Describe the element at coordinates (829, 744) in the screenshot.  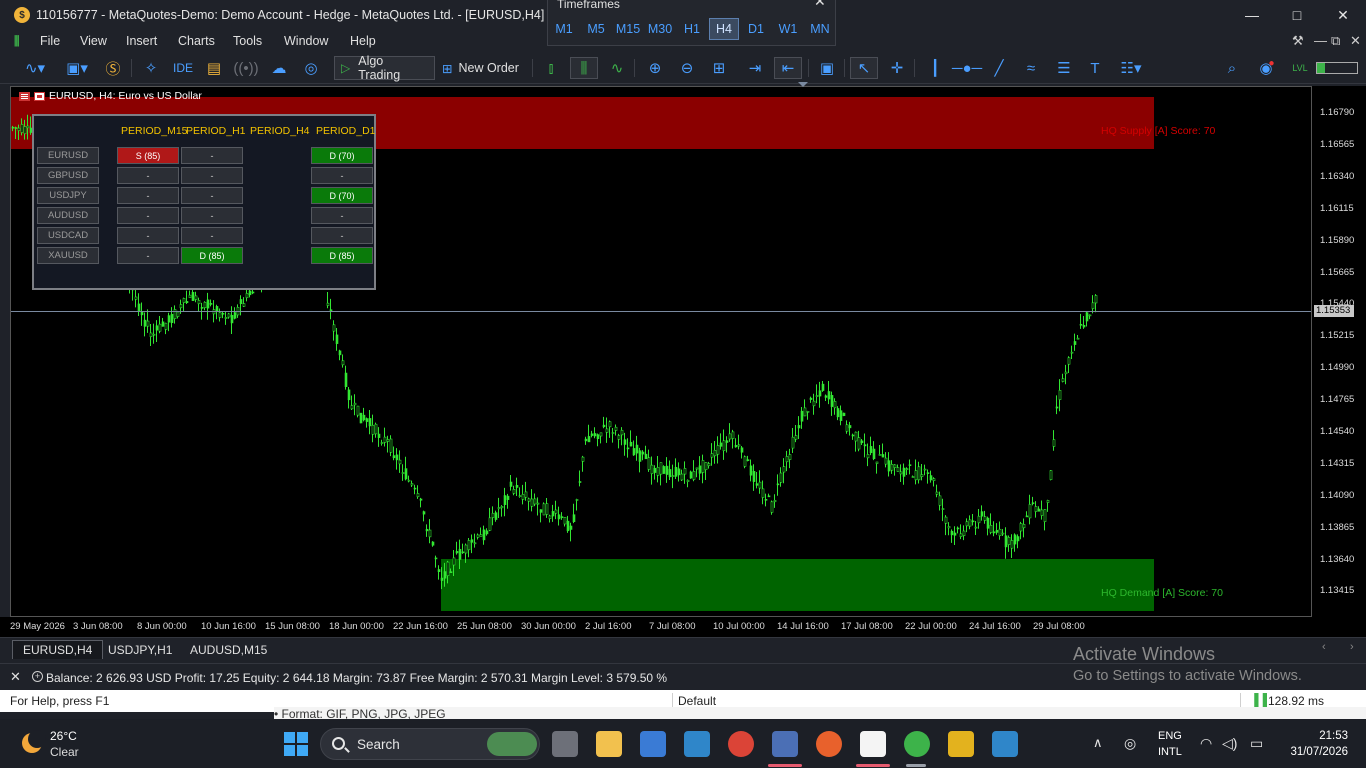
I see `trading-app-icon` at that location.